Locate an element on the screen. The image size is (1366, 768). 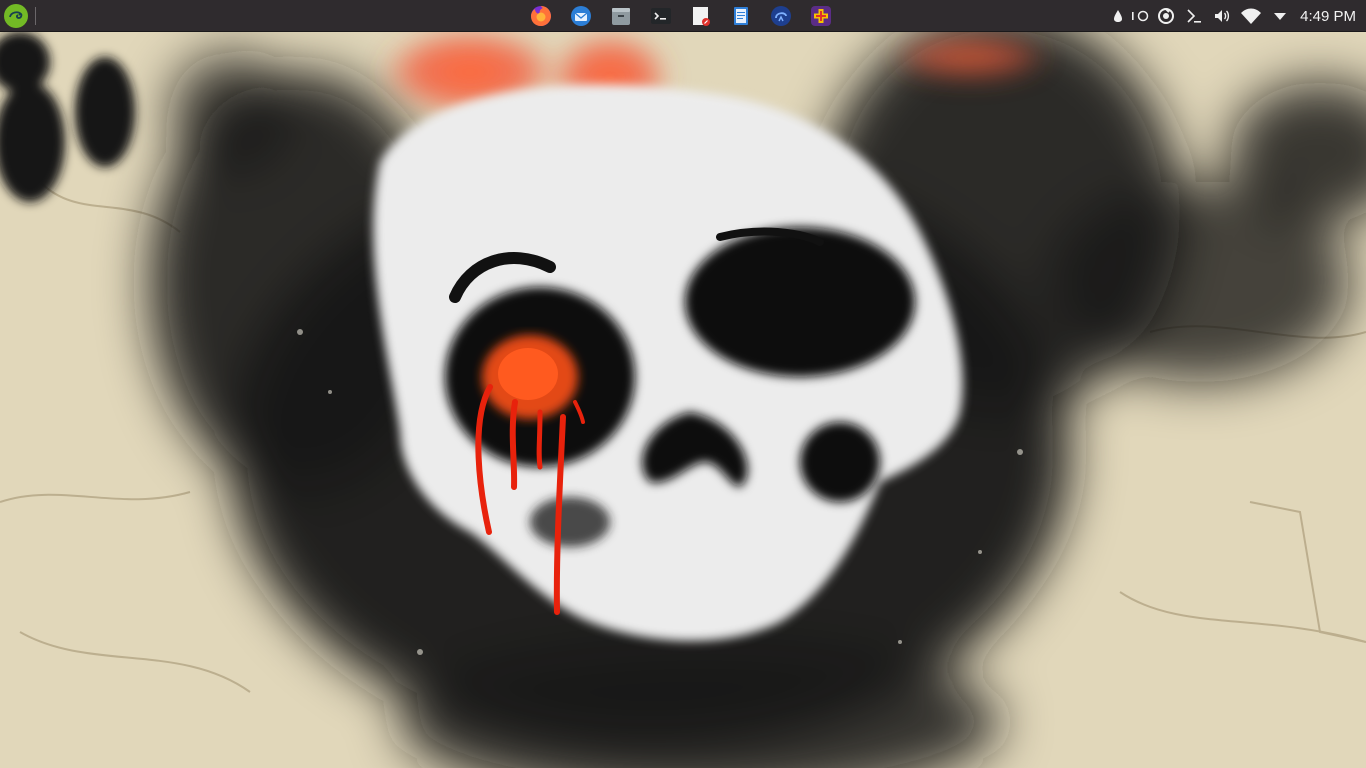
update-icon is located at coordinates (1166, 16).